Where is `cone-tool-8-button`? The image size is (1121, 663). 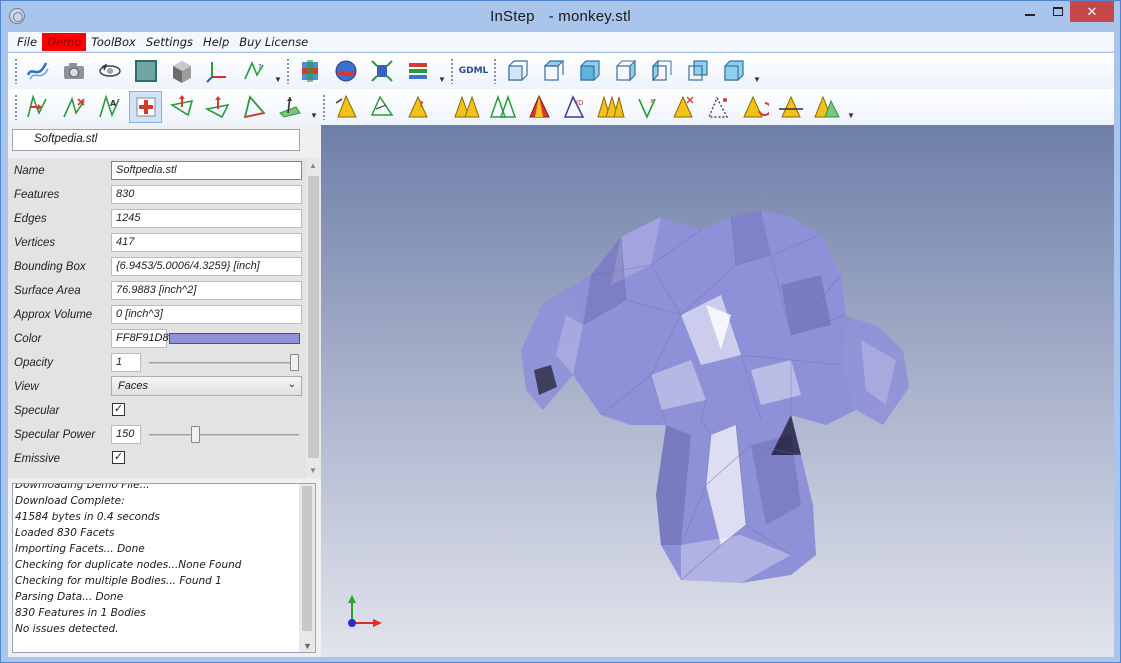
cone-tool-8-button is located at coordinates (610, 107).